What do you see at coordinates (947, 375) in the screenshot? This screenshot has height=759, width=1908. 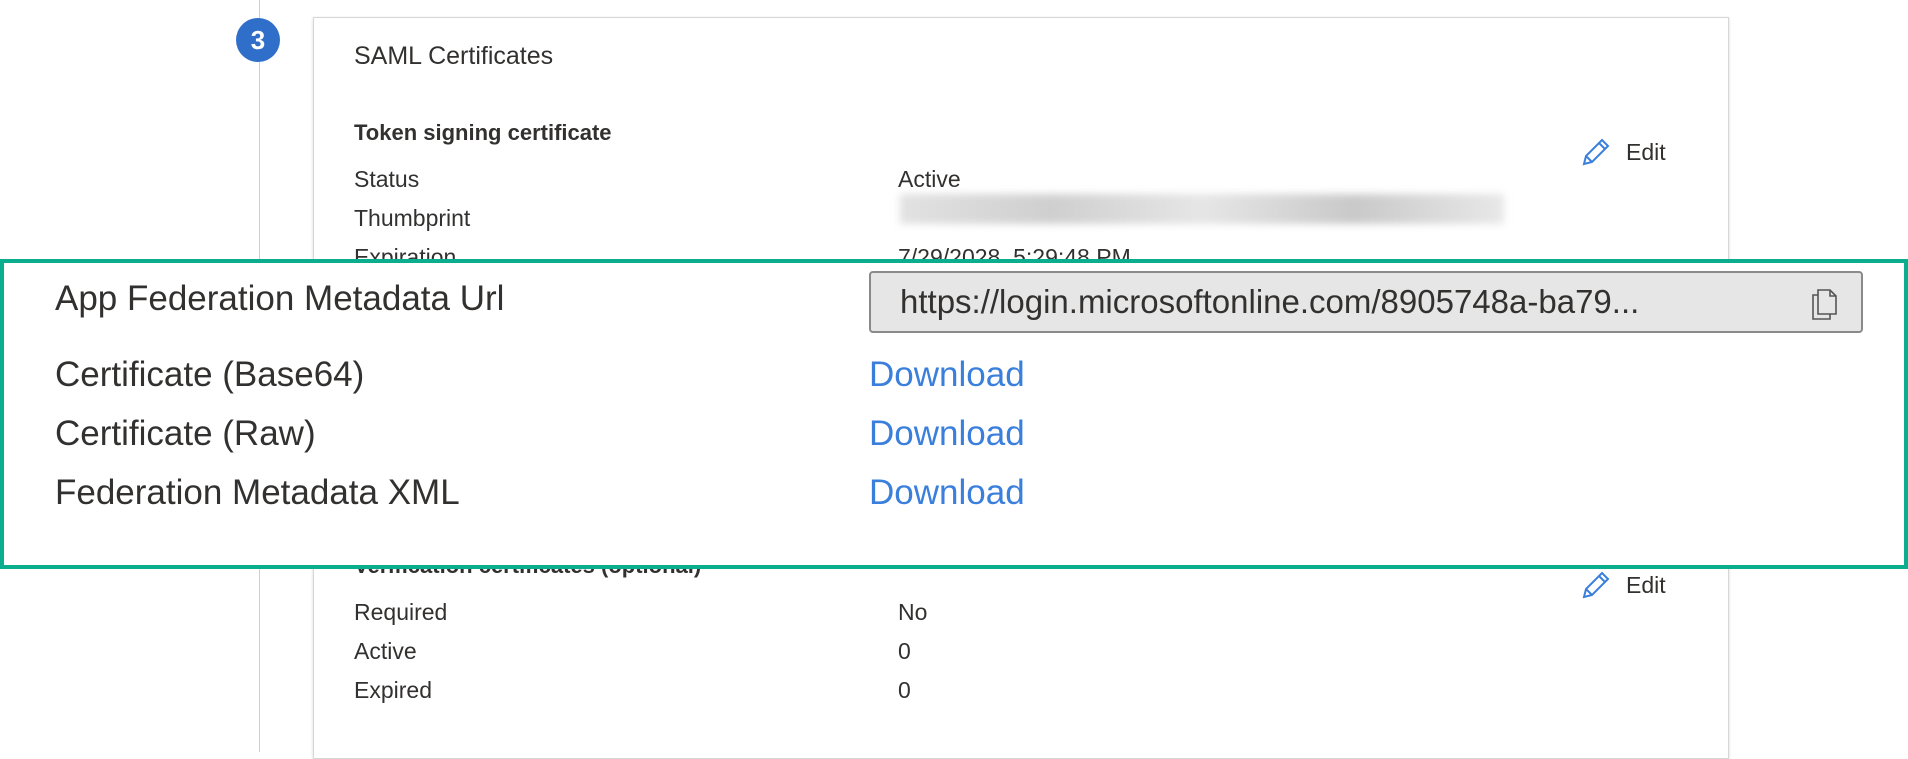 I see `certificate-base64-download-link: Download` at bounding box center [947, 375].